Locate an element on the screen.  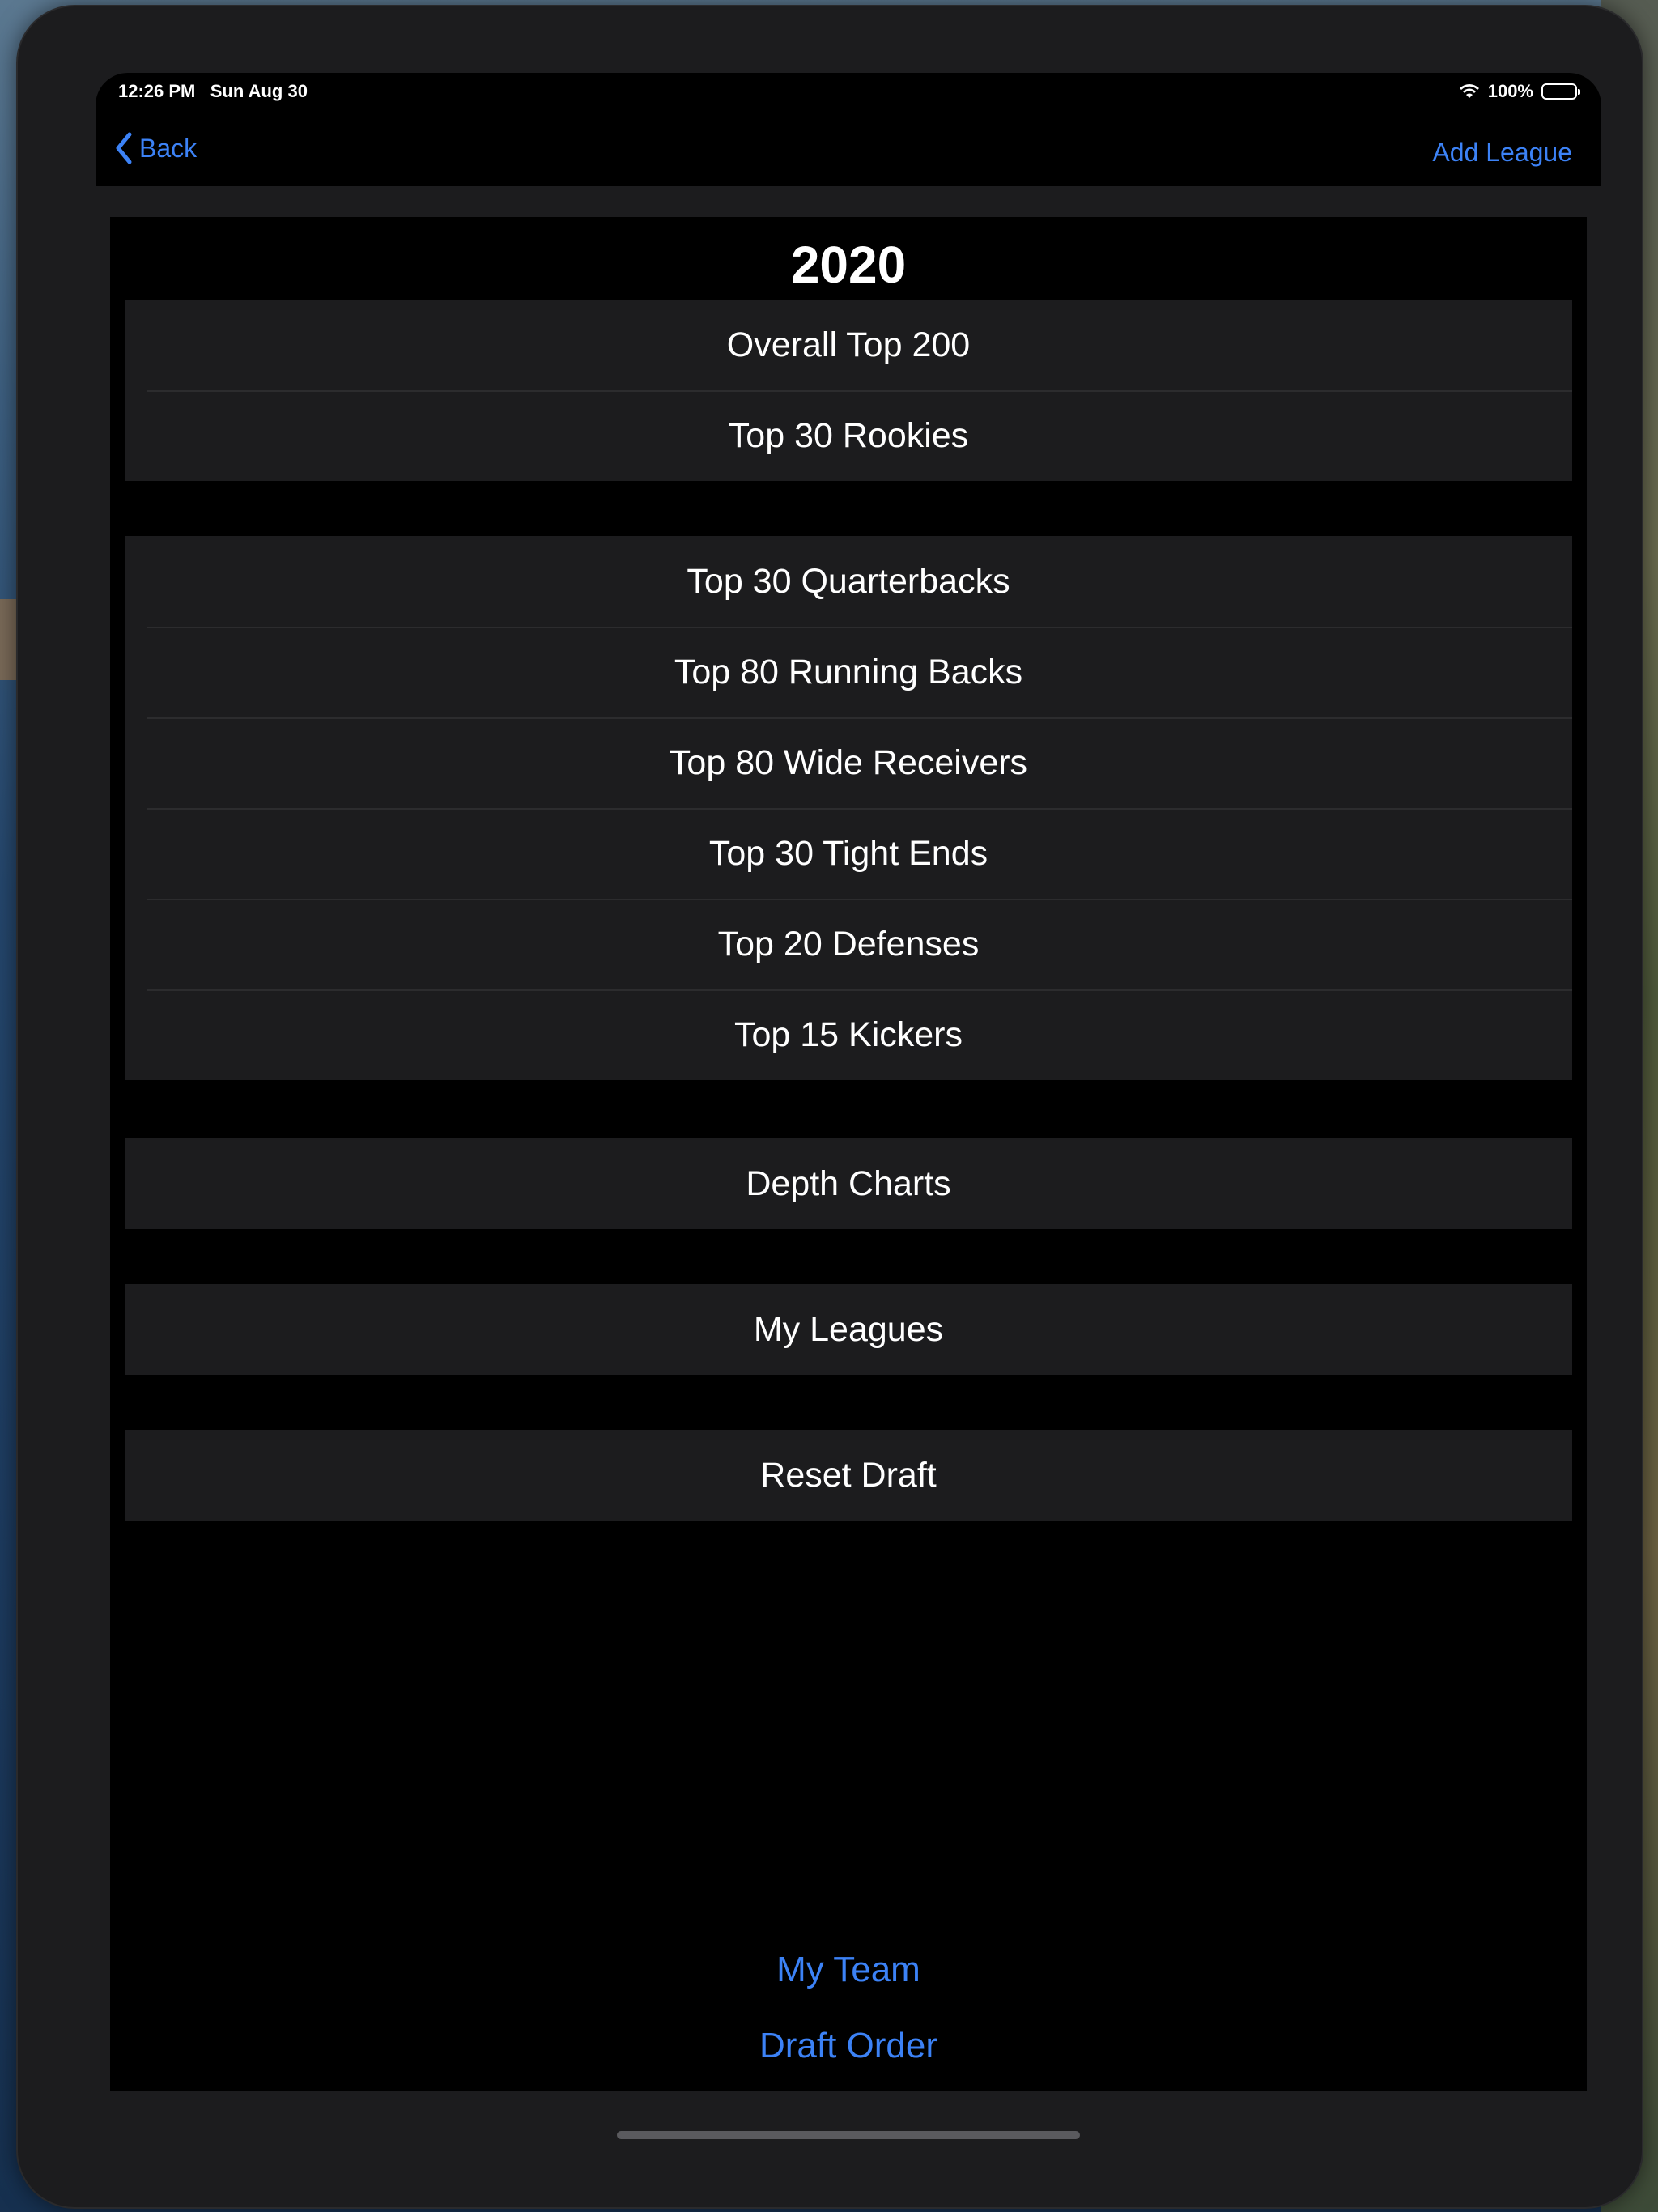
reset-draft-group: Reset Draft is located at coordinates (848, 1475).